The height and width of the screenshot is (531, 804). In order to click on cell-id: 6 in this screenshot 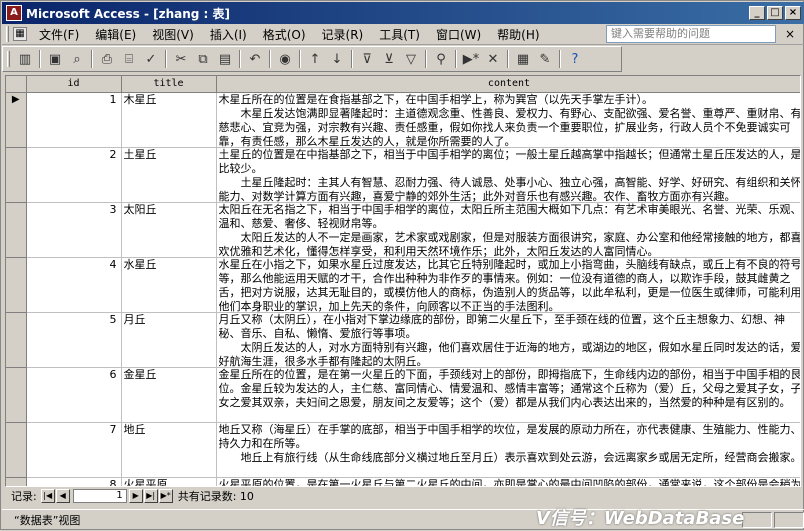, I will do `click(74, 395)`.